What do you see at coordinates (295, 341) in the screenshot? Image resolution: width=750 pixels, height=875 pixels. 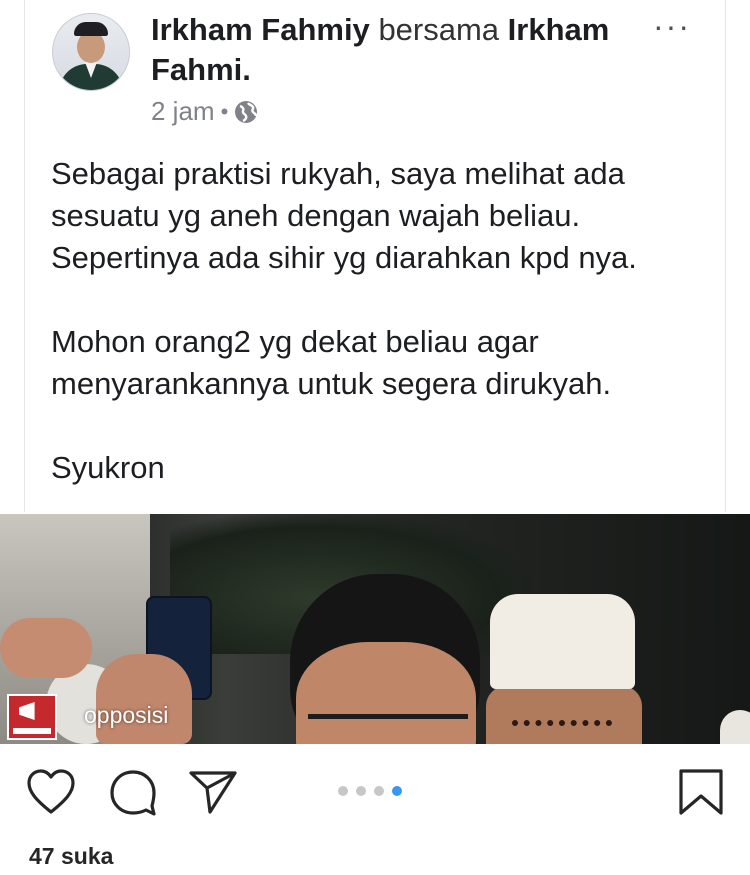 I see `post-line: Mohon orang2 yg dekat beliau agar` at bounding box center [295, 341].